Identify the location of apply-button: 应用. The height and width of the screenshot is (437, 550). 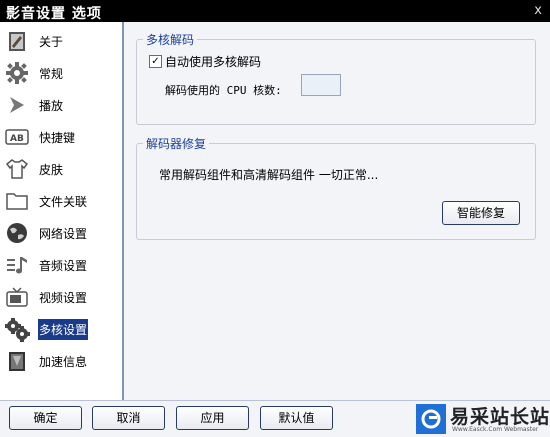
(212, 418).